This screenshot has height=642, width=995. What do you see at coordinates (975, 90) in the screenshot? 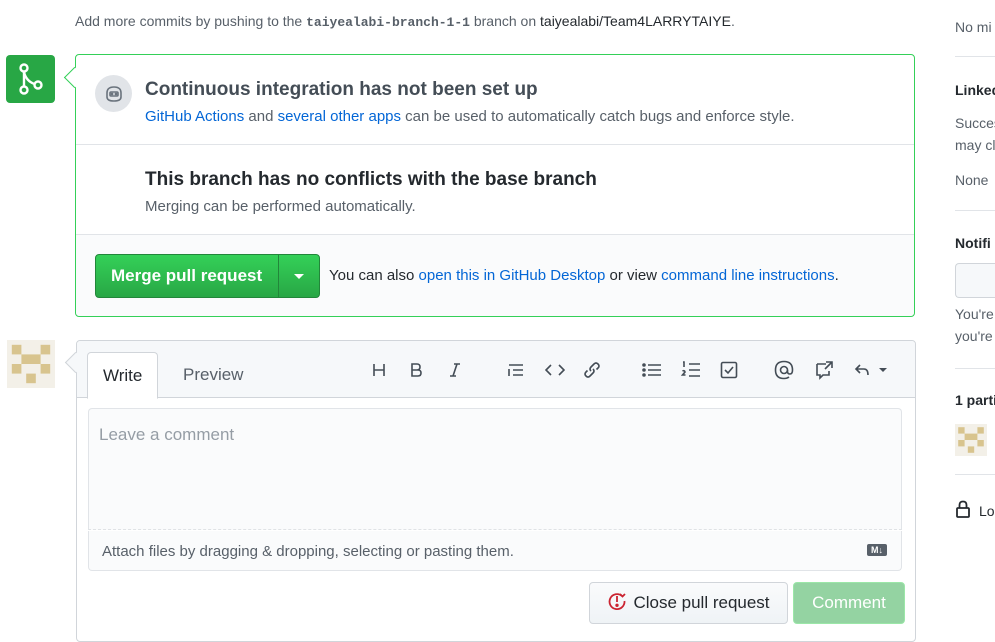
I see `linked-issues-heading: Linked` at bounding box center [975, 90].